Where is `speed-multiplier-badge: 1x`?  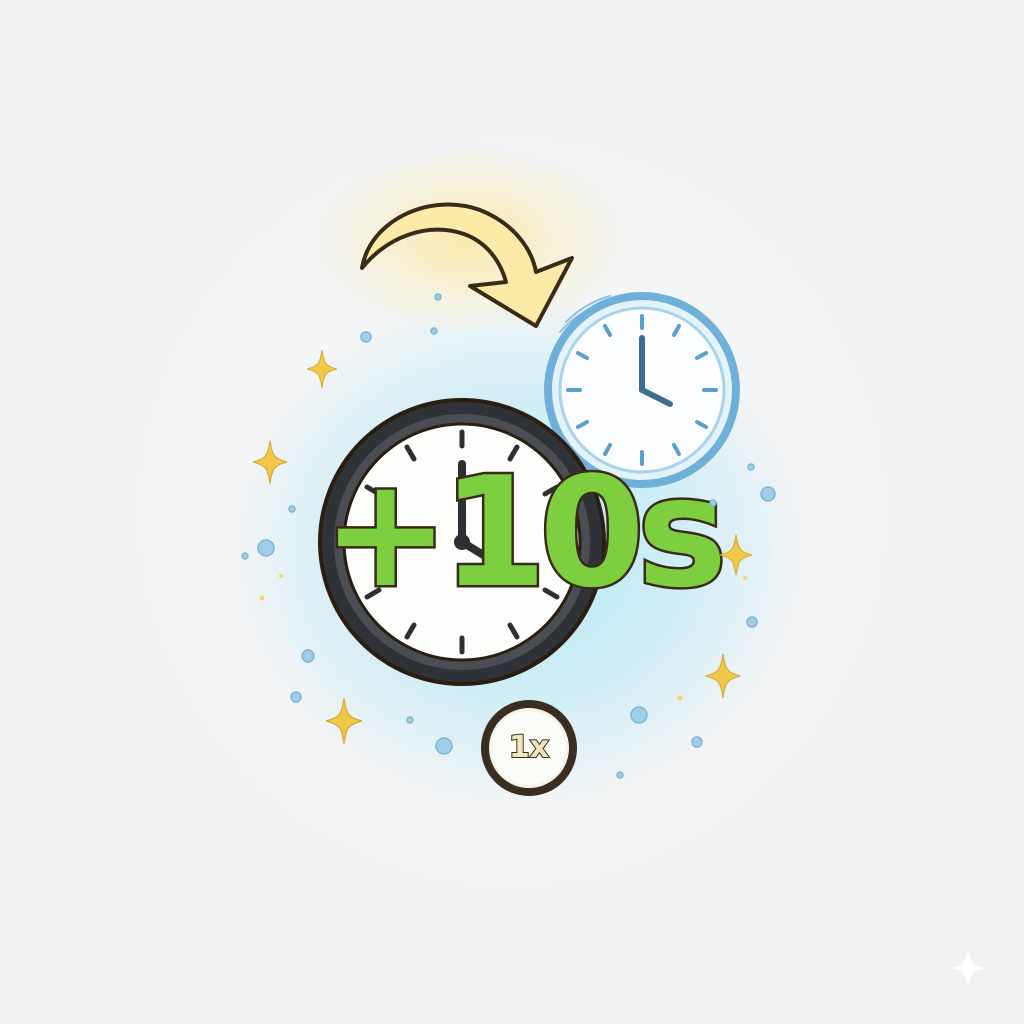 speed-multiplier-badge: 1x is located at coordinates (529, 748).